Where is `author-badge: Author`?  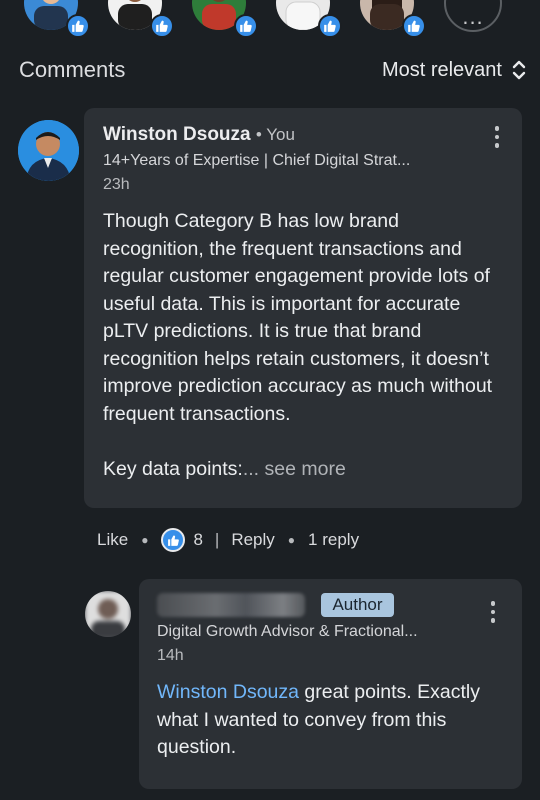
author-badge: Author is located at coordinates (357, 605).